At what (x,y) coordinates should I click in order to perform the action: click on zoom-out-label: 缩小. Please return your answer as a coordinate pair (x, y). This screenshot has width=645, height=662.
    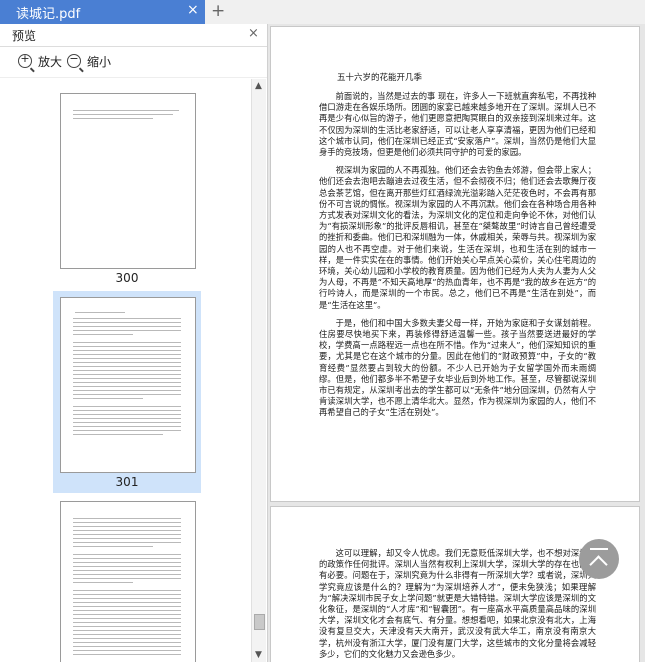
    Looking at the image, I should click on (99, 62).